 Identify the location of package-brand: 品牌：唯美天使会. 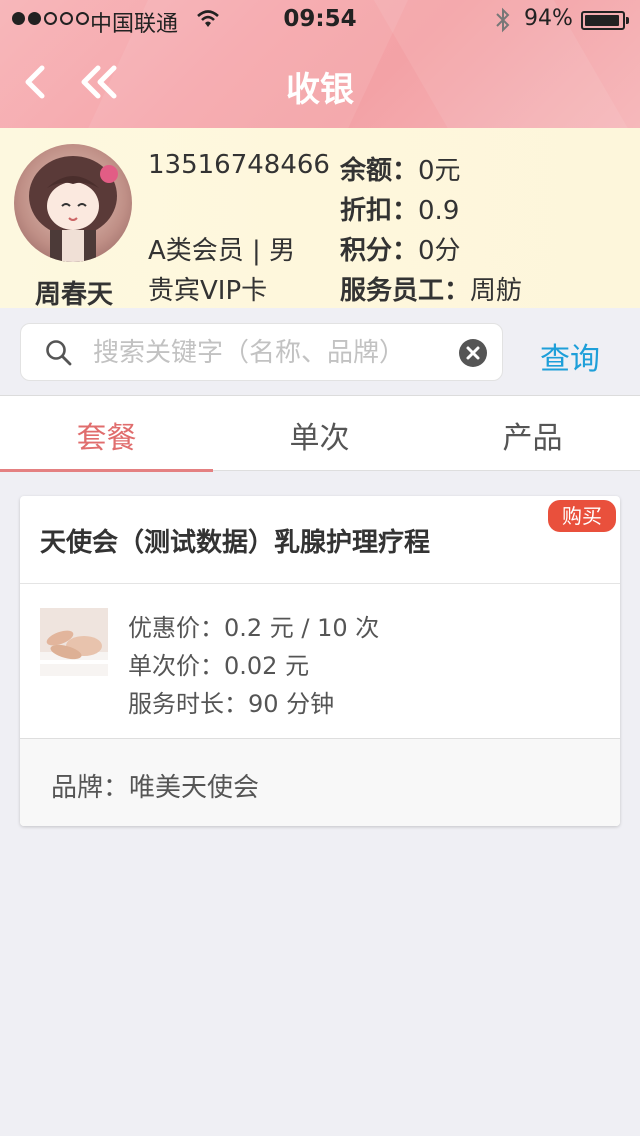
(155, 788).